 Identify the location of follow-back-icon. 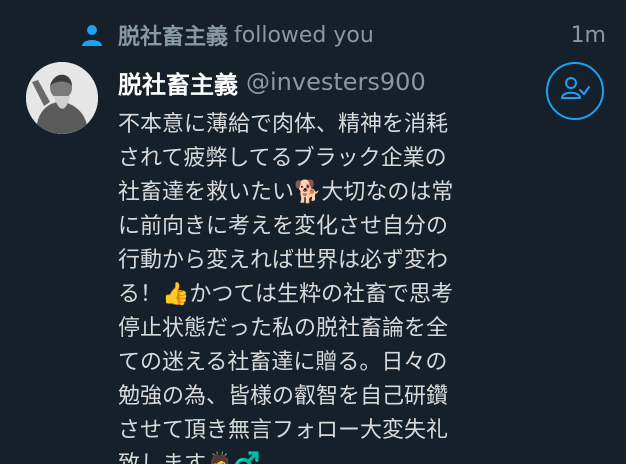
(575, 91).